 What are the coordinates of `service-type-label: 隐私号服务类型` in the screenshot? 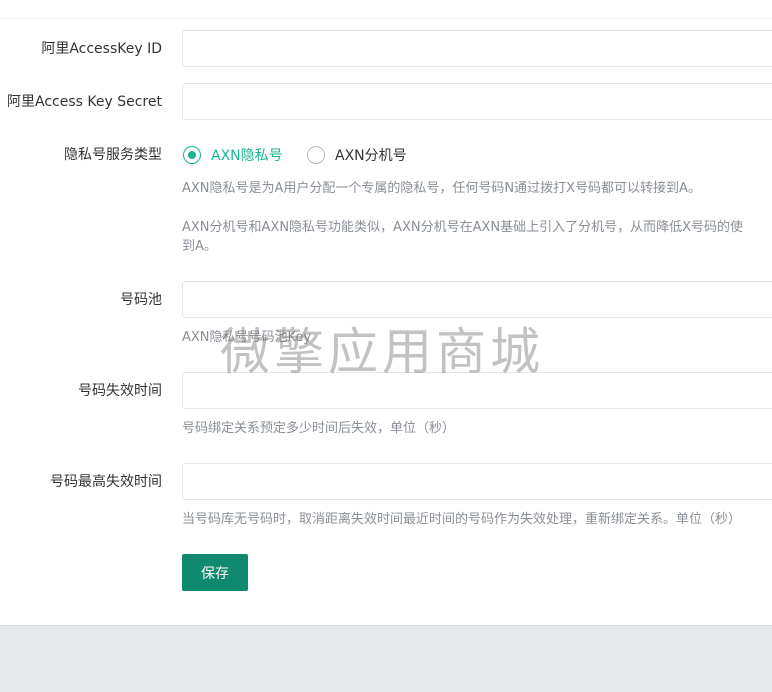 It's located at (113, 155).